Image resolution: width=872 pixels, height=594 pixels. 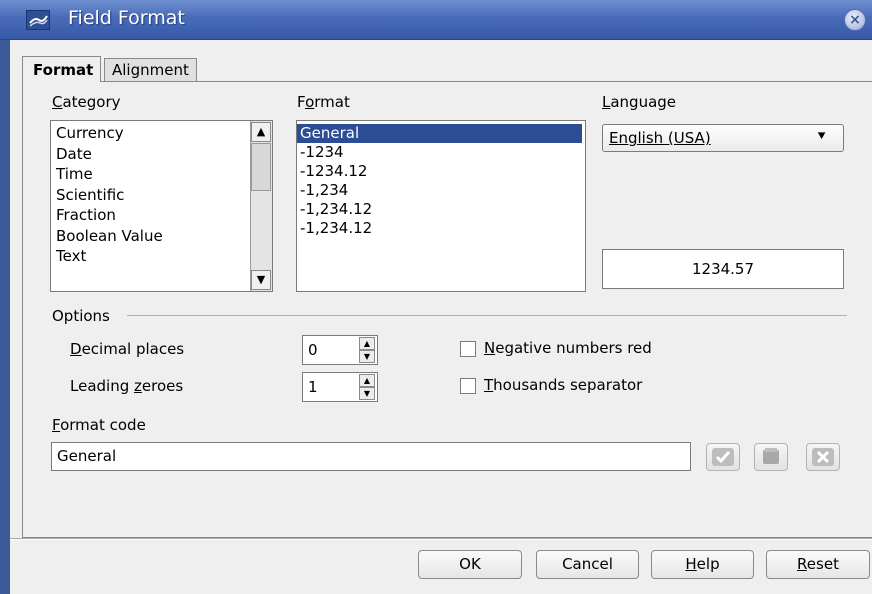 I want to click on leading-zeroes-value: 1, so click(x=313, y=387).